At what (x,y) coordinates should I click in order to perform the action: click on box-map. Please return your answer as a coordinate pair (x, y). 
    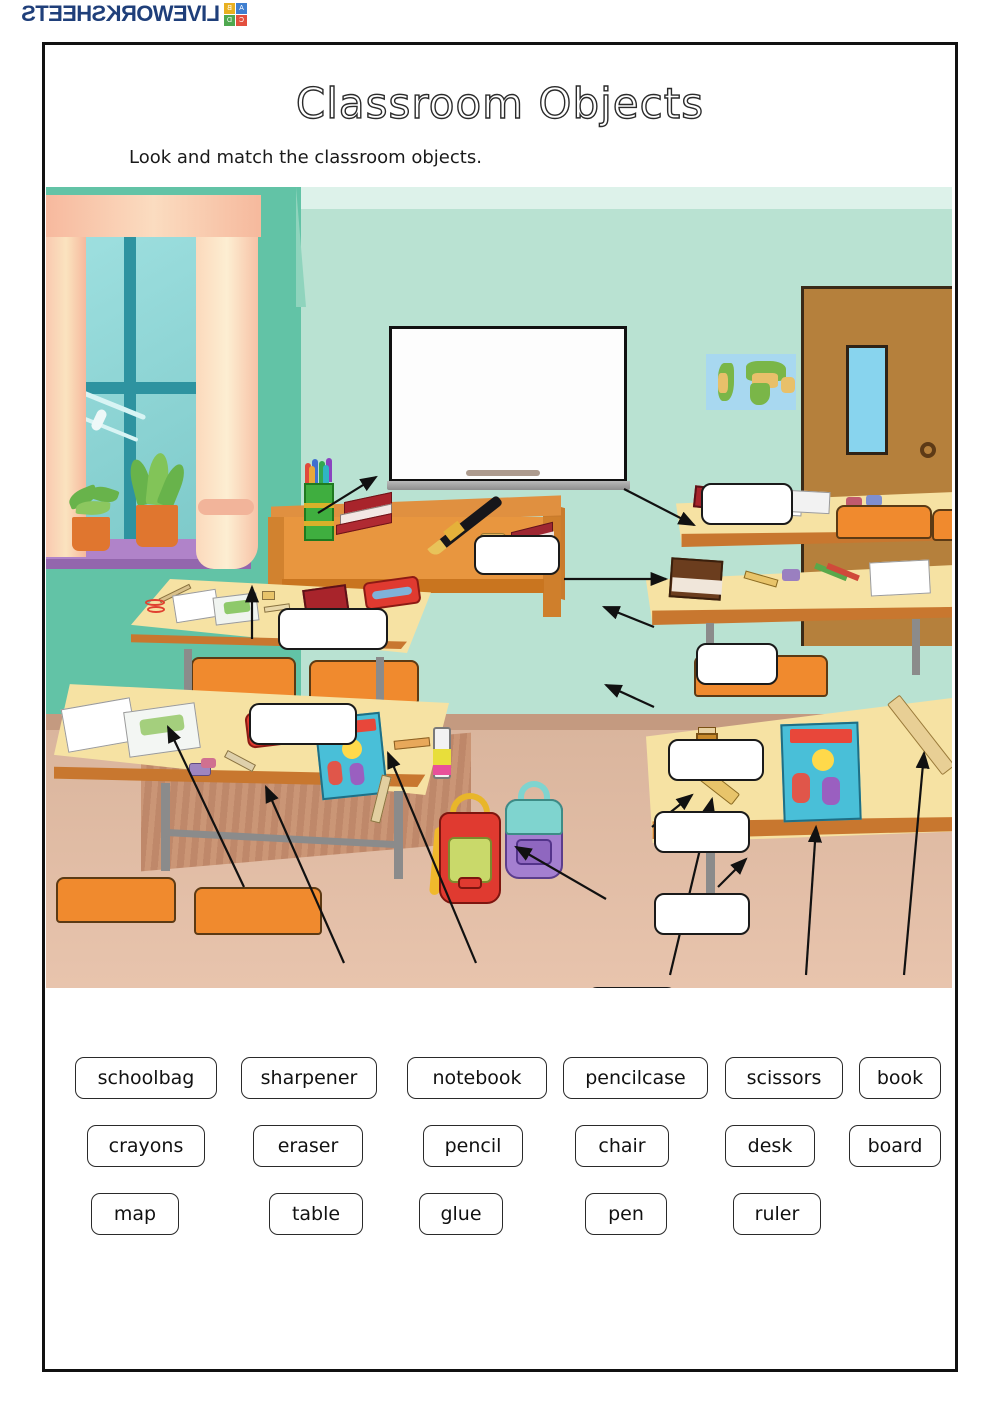
    Looking at the image, I should click on (747, 504).